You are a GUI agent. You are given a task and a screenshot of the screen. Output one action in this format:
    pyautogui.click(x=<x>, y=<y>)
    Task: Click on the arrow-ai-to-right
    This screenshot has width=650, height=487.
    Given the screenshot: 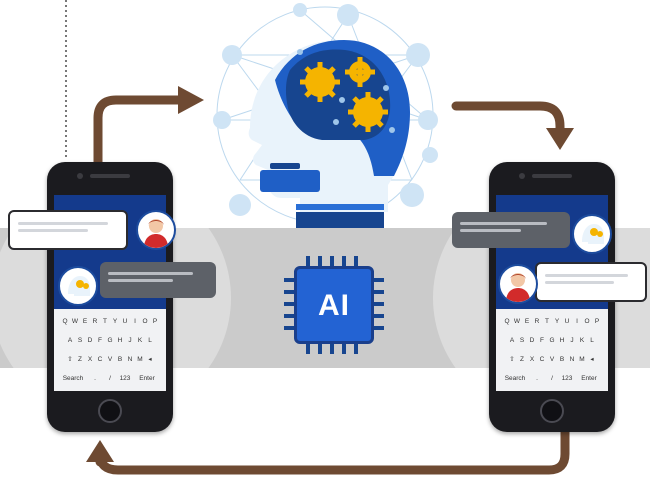 What is the action you would take?
    pyautogui.click(x=508, y=118)
    